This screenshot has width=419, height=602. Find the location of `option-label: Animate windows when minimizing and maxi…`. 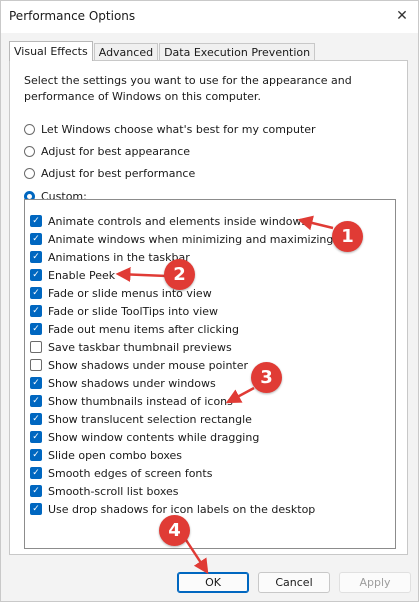

option-label: Animate windows when minimizing and maxi… is located at coordinates (191, 239).